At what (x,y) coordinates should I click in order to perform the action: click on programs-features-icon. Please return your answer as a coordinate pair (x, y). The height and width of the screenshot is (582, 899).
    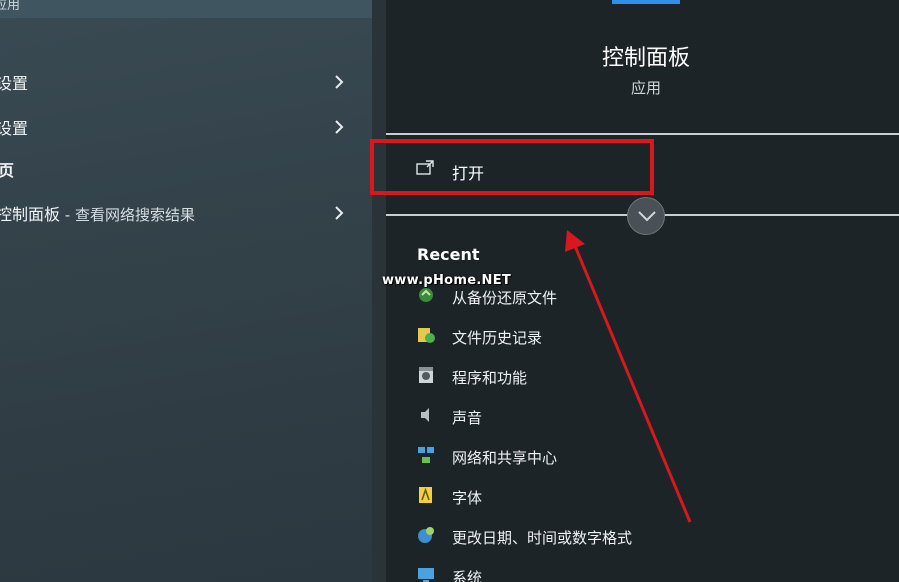
    Looking at the image, I should click on (426, 375).